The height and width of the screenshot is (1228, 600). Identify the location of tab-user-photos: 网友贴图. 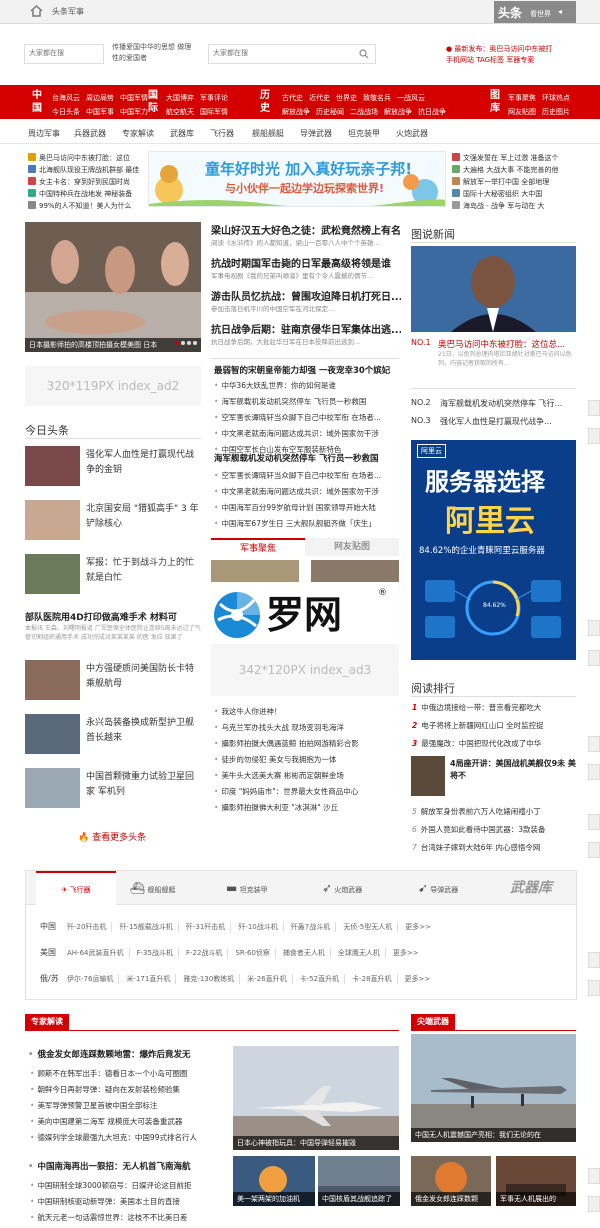
(352, 547).